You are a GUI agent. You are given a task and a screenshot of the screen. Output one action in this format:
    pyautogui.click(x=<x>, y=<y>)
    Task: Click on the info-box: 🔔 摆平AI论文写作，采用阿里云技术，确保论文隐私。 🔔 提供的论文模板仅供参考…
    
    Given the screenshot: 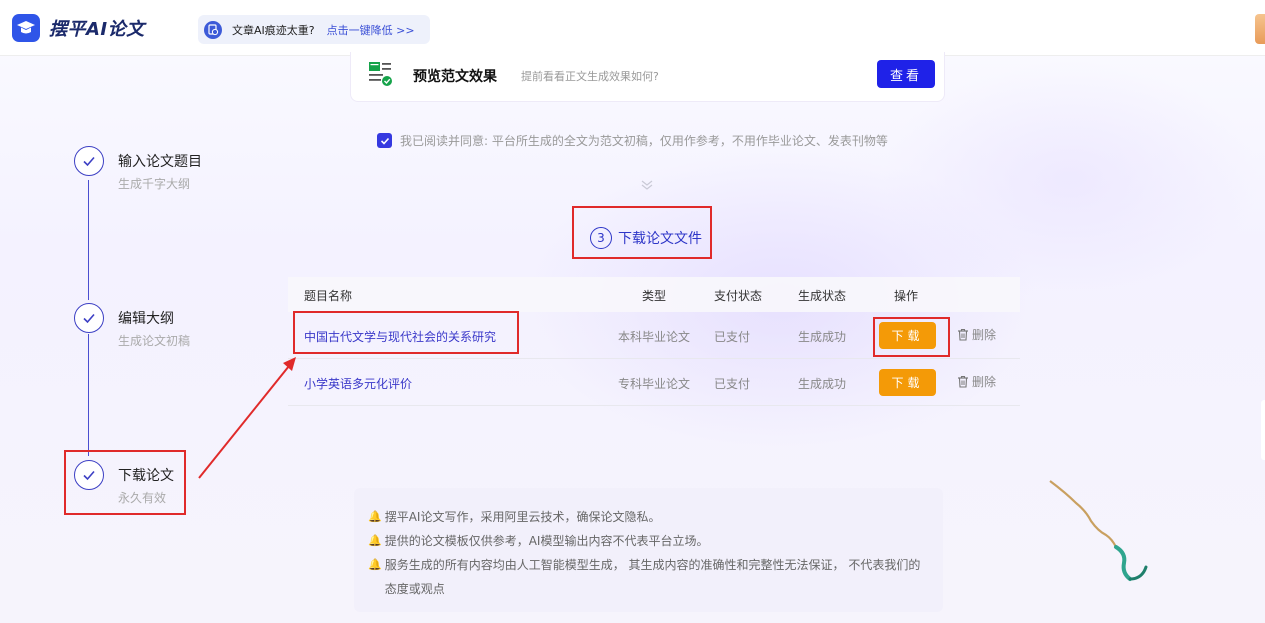 What is the action you would take?
    pyautogui.click(x=648, y=550)
    